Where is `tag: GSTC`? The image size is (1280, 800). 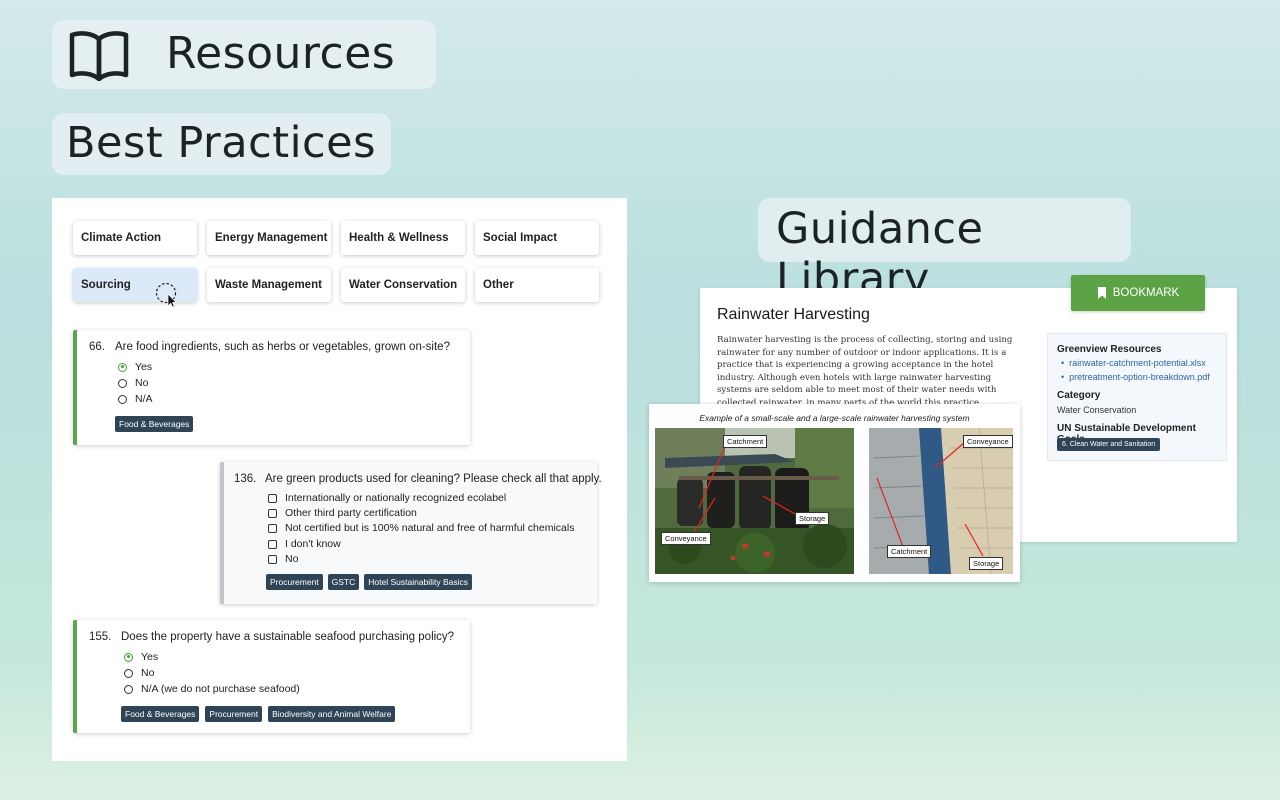 tag: GSTC is located at coordinates (343, 582).